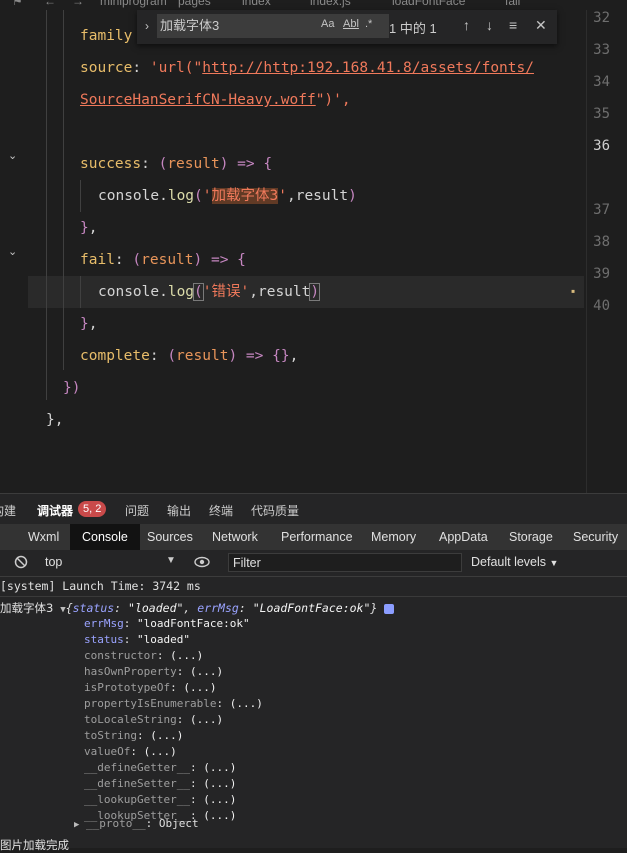  I want to click on code-line-complete: complete: (result) => {},, so click(189, 356).